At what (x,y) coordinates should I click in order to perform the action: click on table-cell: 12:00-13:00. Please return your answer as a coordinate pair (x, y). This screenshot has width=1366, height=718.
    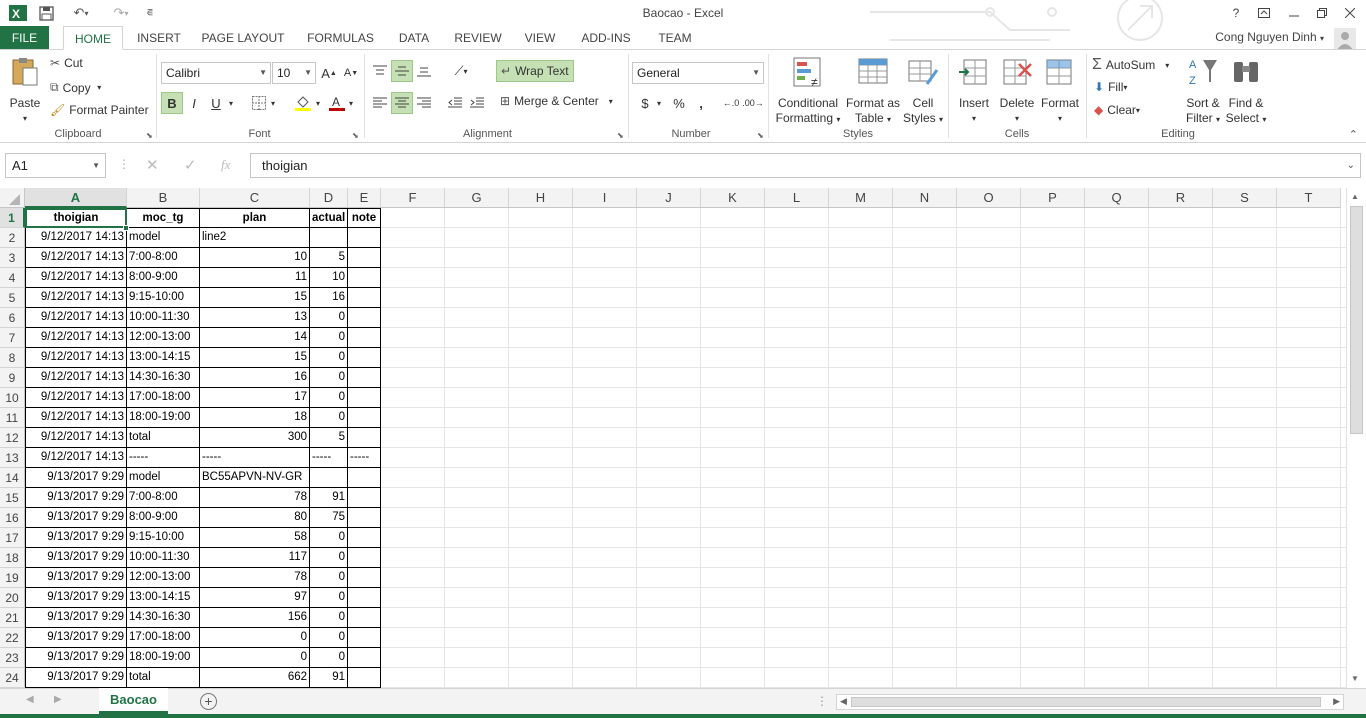
    Looking at the image, I should click on (163, 338).